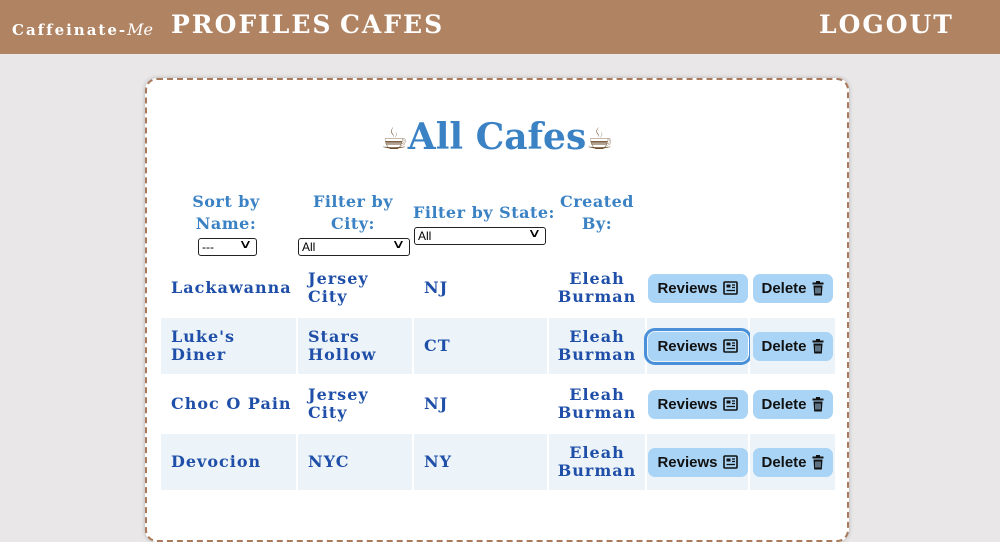  I want to click on cafe-name: Choc O Pain, so click(231, 403).